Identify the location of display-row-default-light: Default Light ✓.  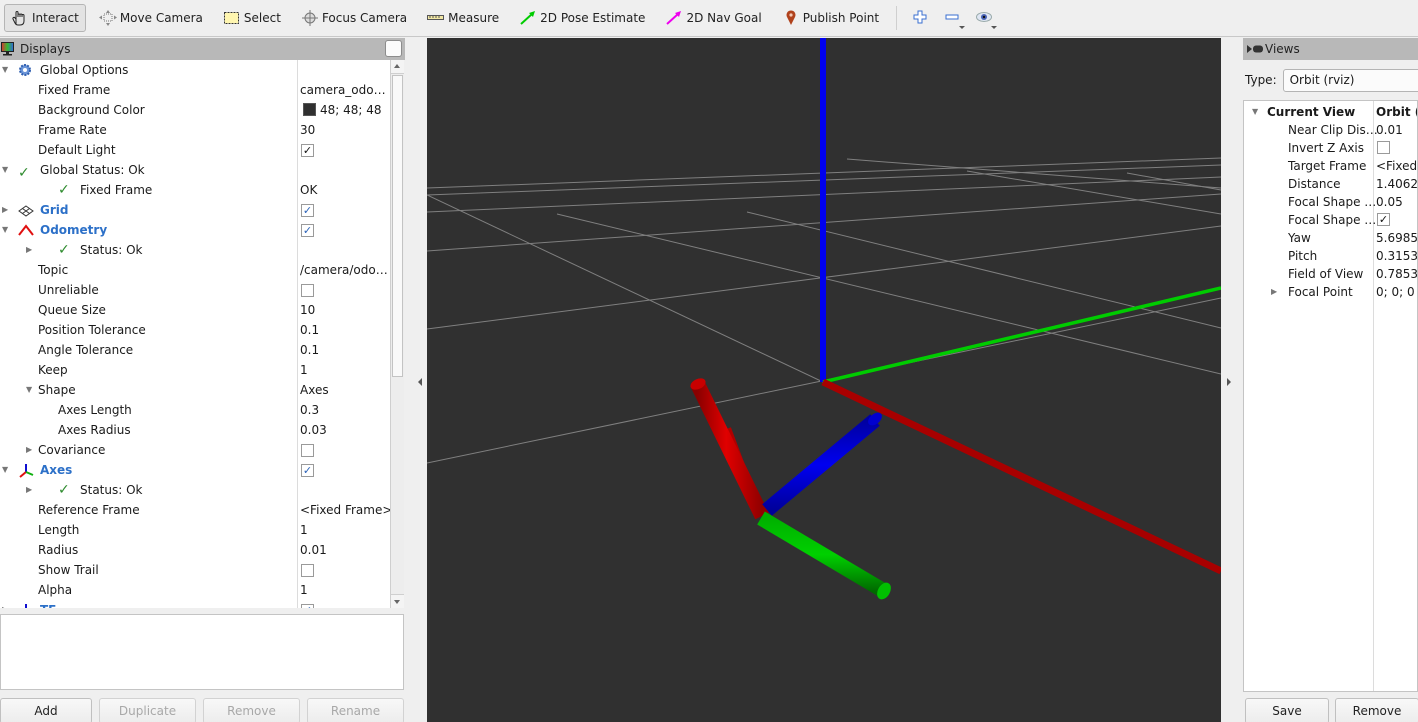
(195, 150).